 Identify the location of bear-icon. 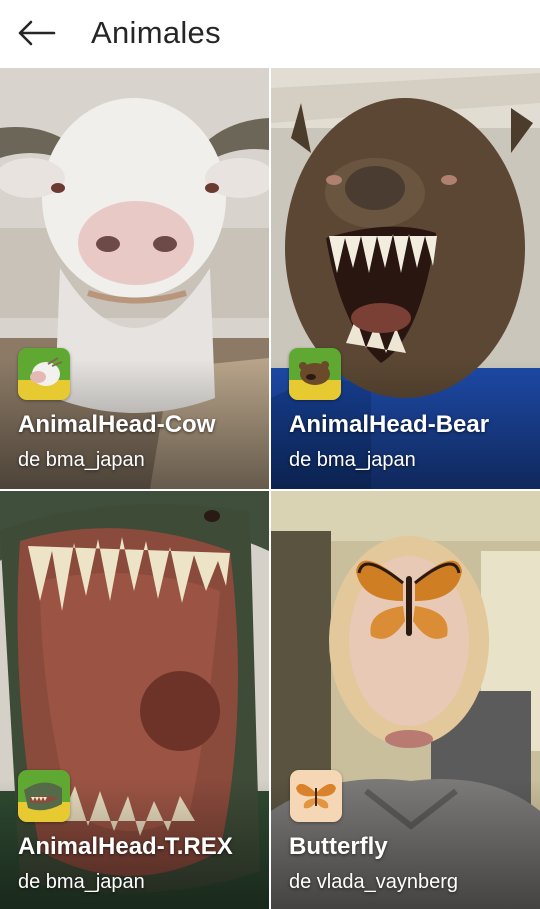
(315, 374).